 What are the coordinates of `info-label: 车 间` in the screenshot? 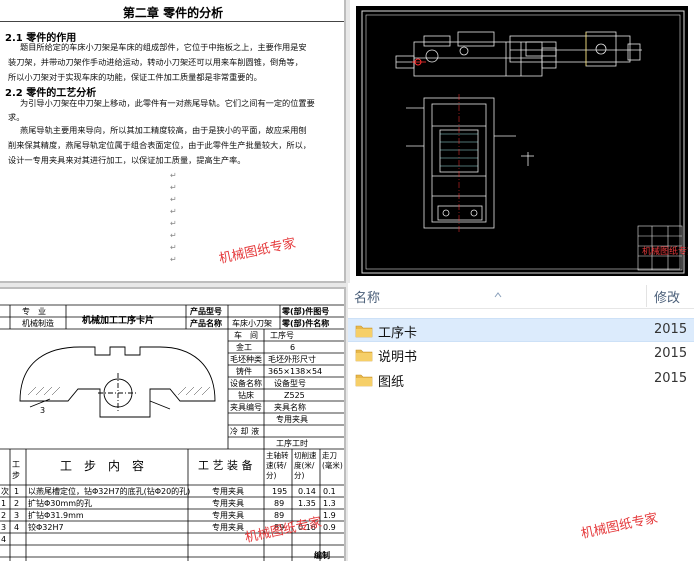 It's located at (246, 335).